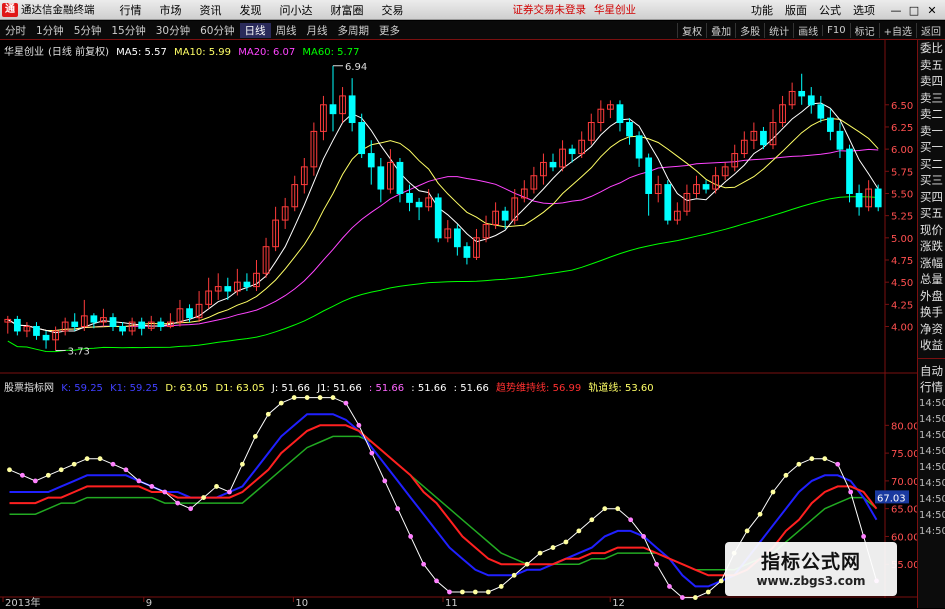 The width and height of the screenshot is (945, 609). I want to click on app-title: 通达信金融终端, so click(58, 10).